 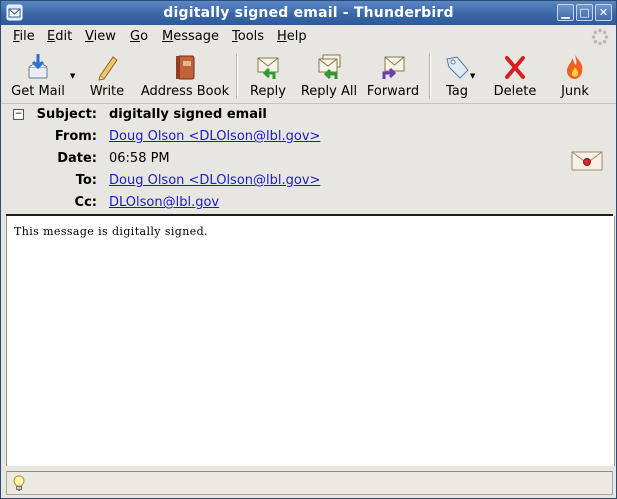 What do you see at coordinates (329, 67) in the screenshot?
I see `reply-all-icon` at bounding box center [329, 67].